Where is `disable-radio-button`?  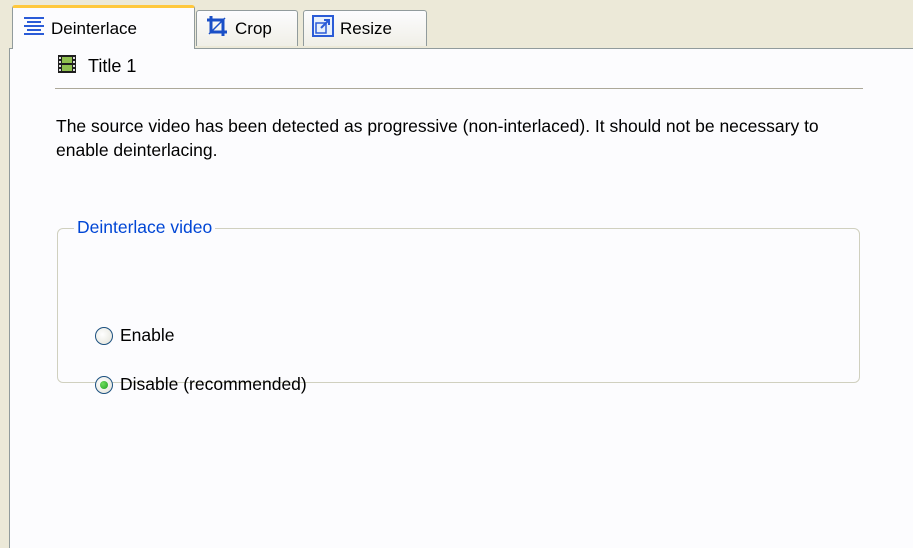 disable-radio-button is located at coordinates (104, 384).